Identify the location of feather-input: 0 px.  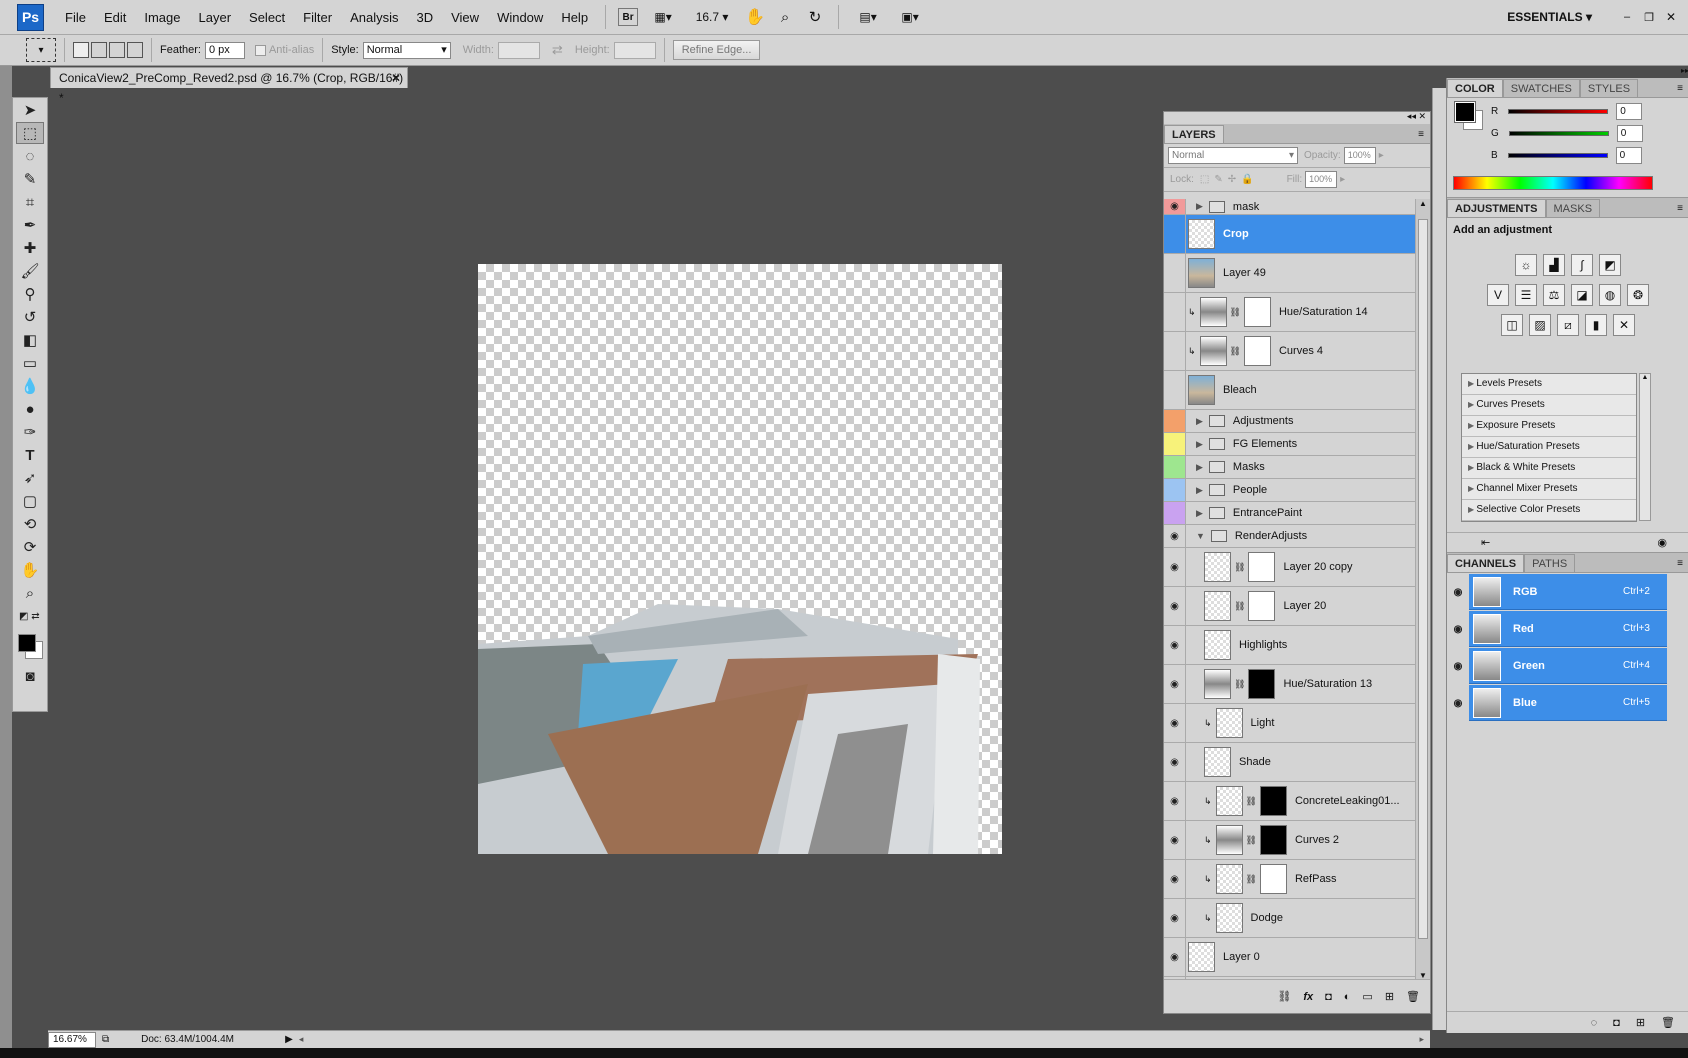
(224, 50).